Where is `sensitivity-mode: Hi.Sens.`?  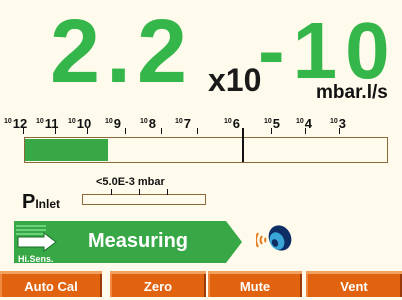 sensitivity-mode: Hi.Sens. is located at coordinates (36, 259).